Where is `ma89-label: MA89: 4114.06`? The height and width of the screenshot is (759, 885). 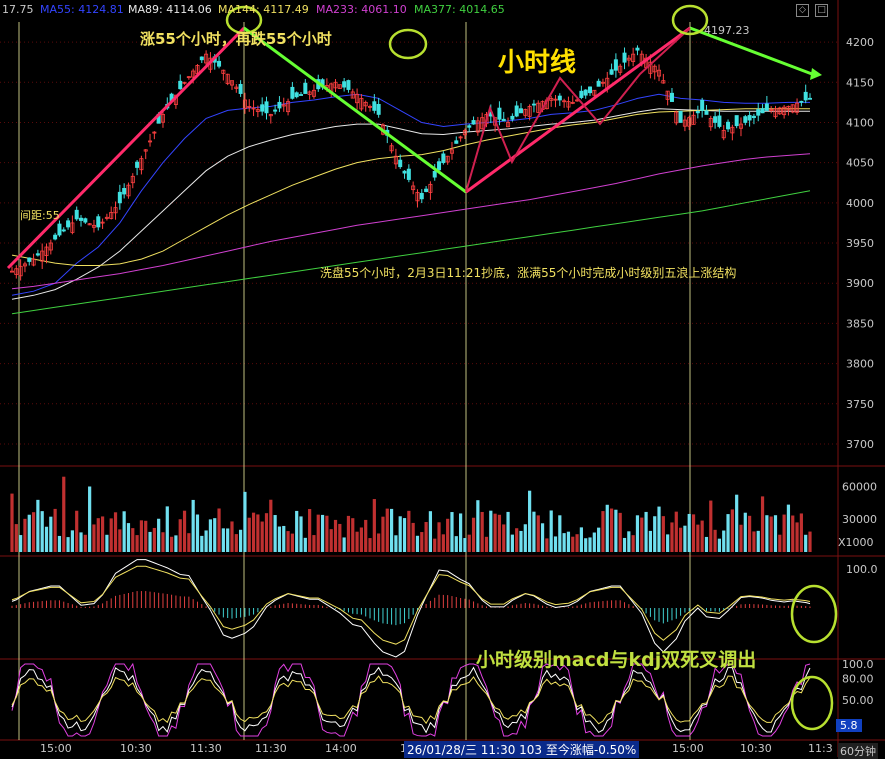 ma89-label: MA89: 4114.06 is located at coordinates (170, 9).